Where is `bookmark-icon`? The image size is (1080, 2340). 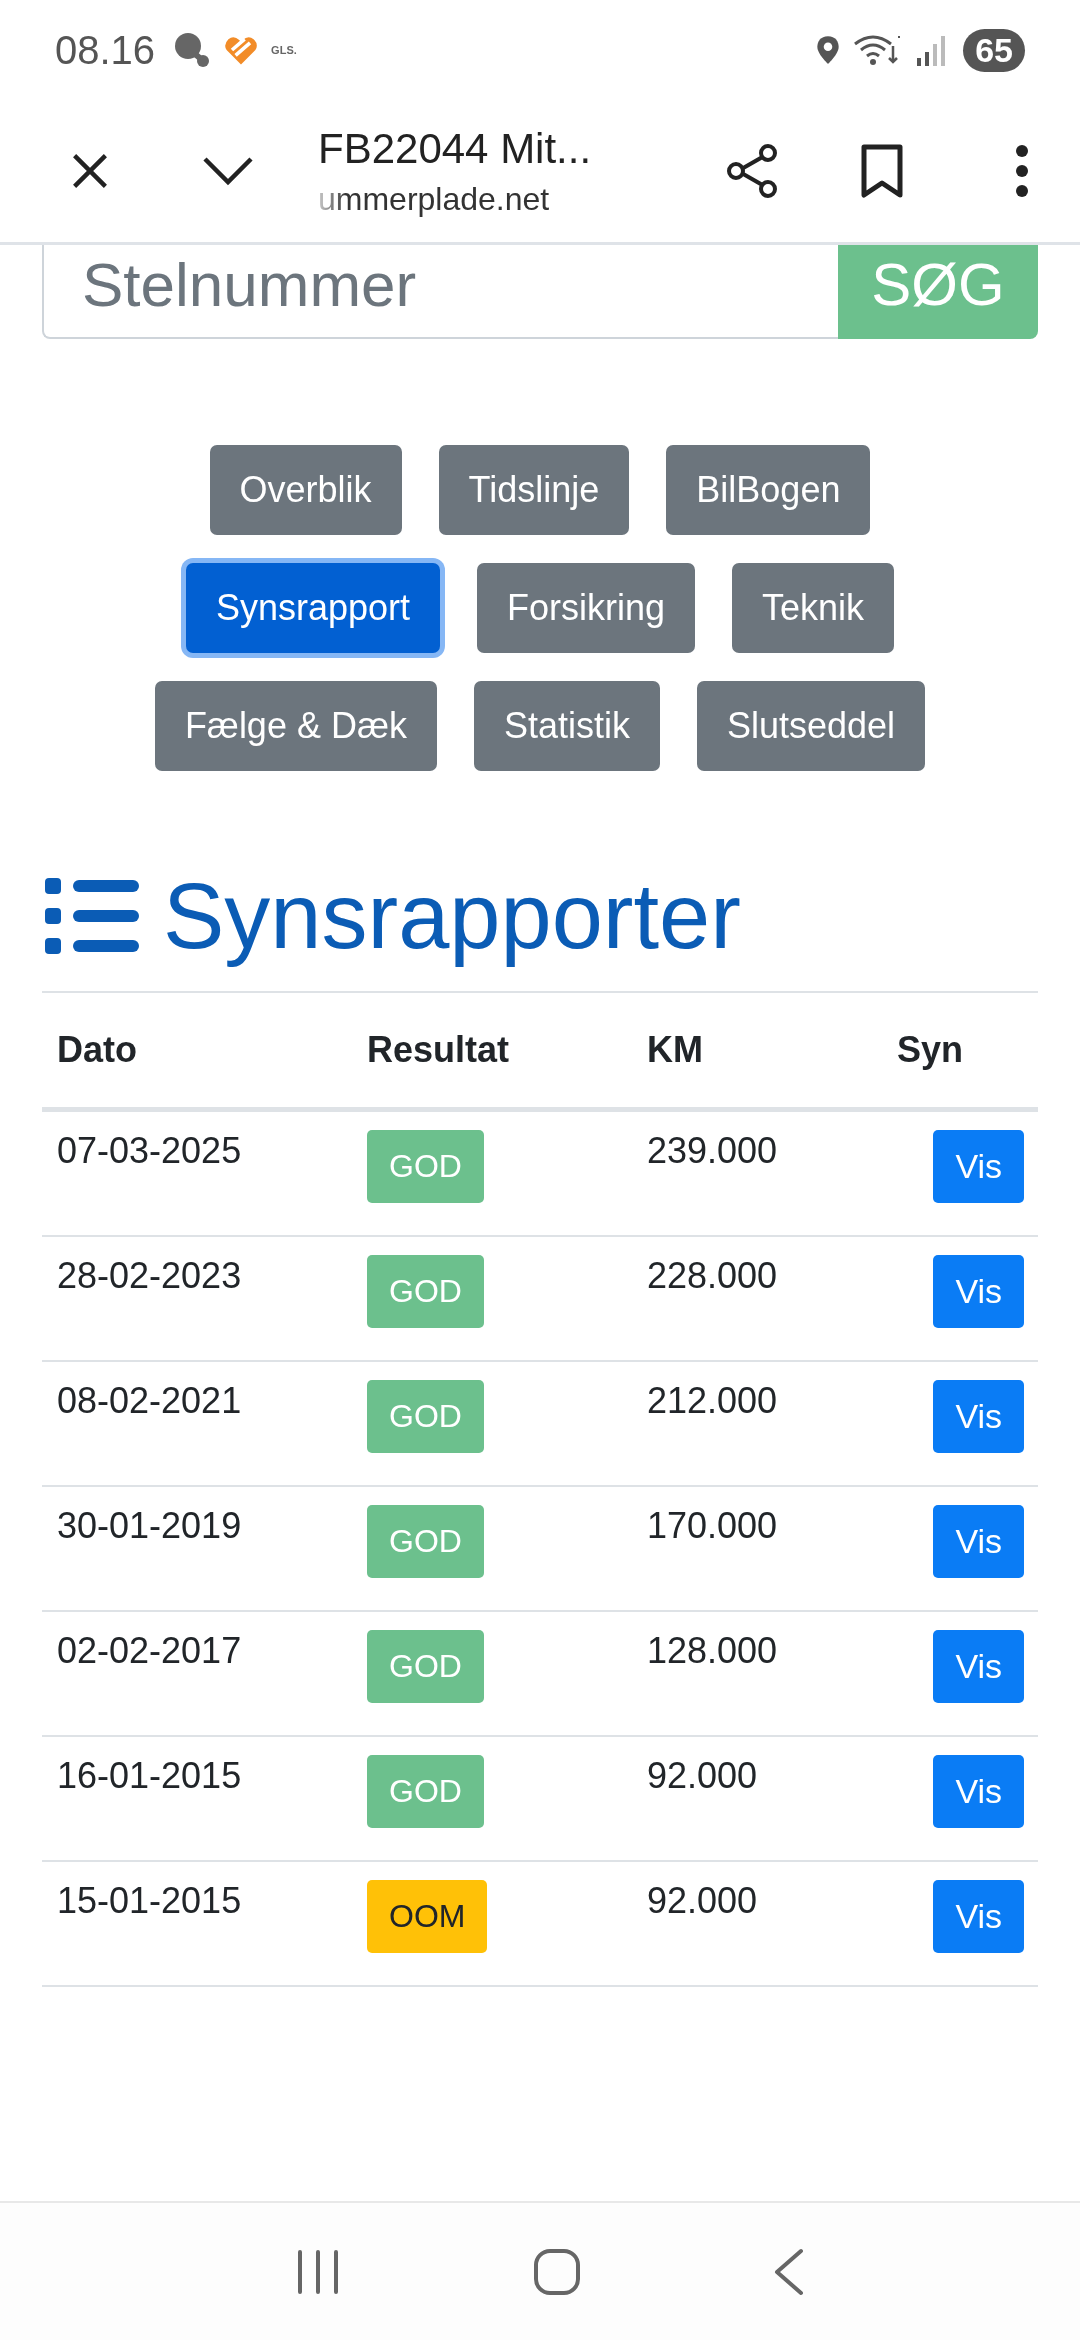 bookmark-icon is located at coordinates (882, 171).